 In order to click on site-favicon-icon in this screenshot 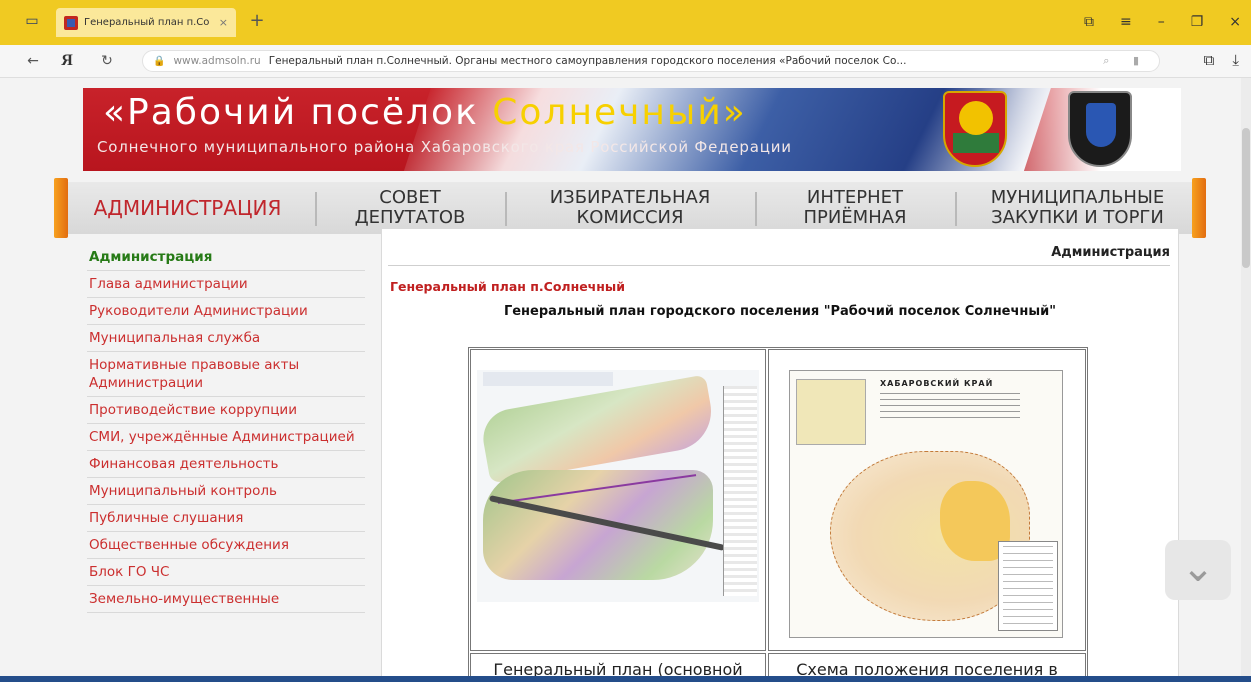, I will do `click(71, 22)`.